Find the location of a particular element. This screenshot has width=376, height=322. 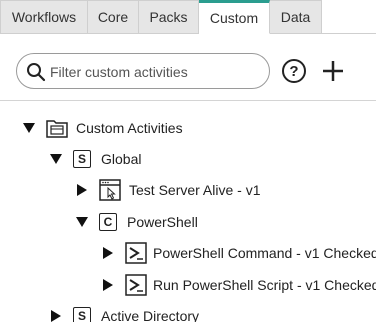

search-icon is located at coordinates (36, 72).